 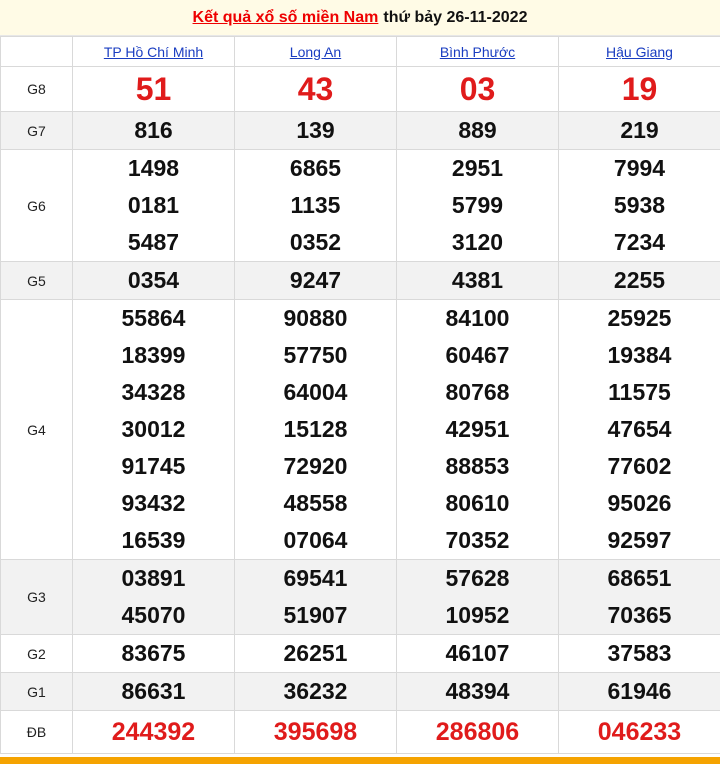 I want to click on prize-number: 48558, so click(x=315, y=503).